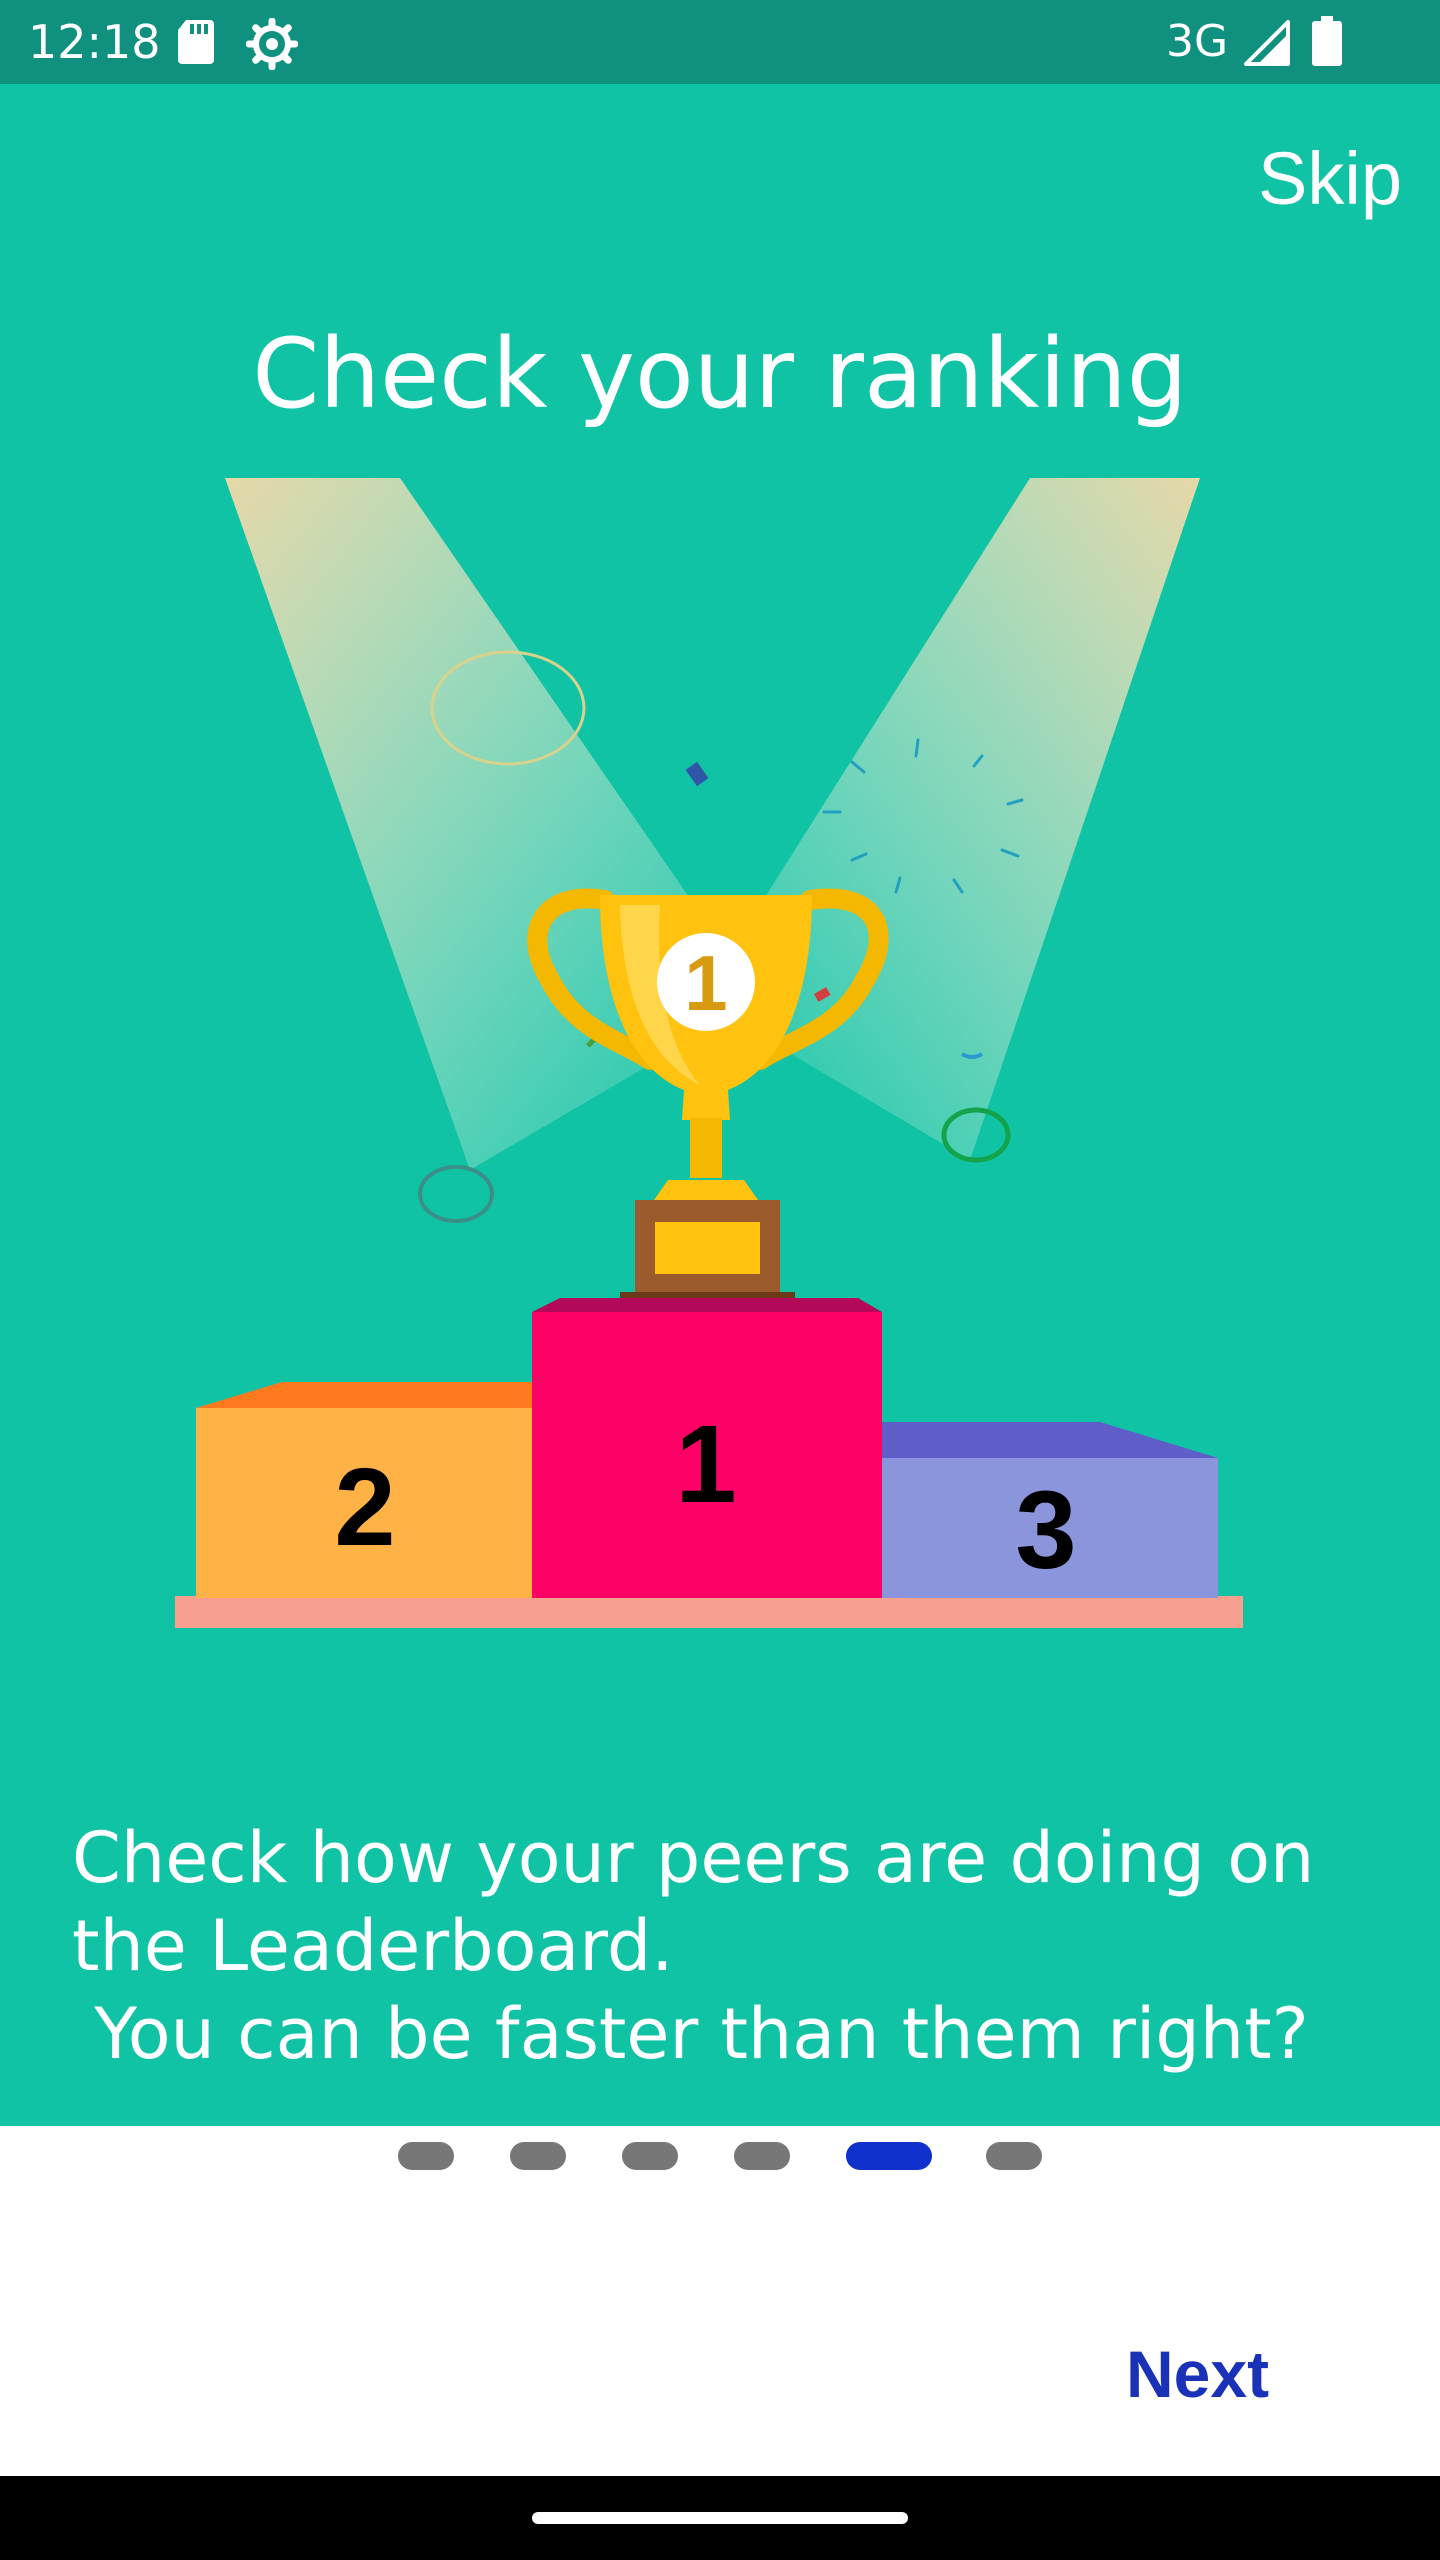 The height and width of the screenshot is (2560, 1440). Describe the element at coordinates (1267, 45) in the screenshot. I see `signal-icon` at that location.